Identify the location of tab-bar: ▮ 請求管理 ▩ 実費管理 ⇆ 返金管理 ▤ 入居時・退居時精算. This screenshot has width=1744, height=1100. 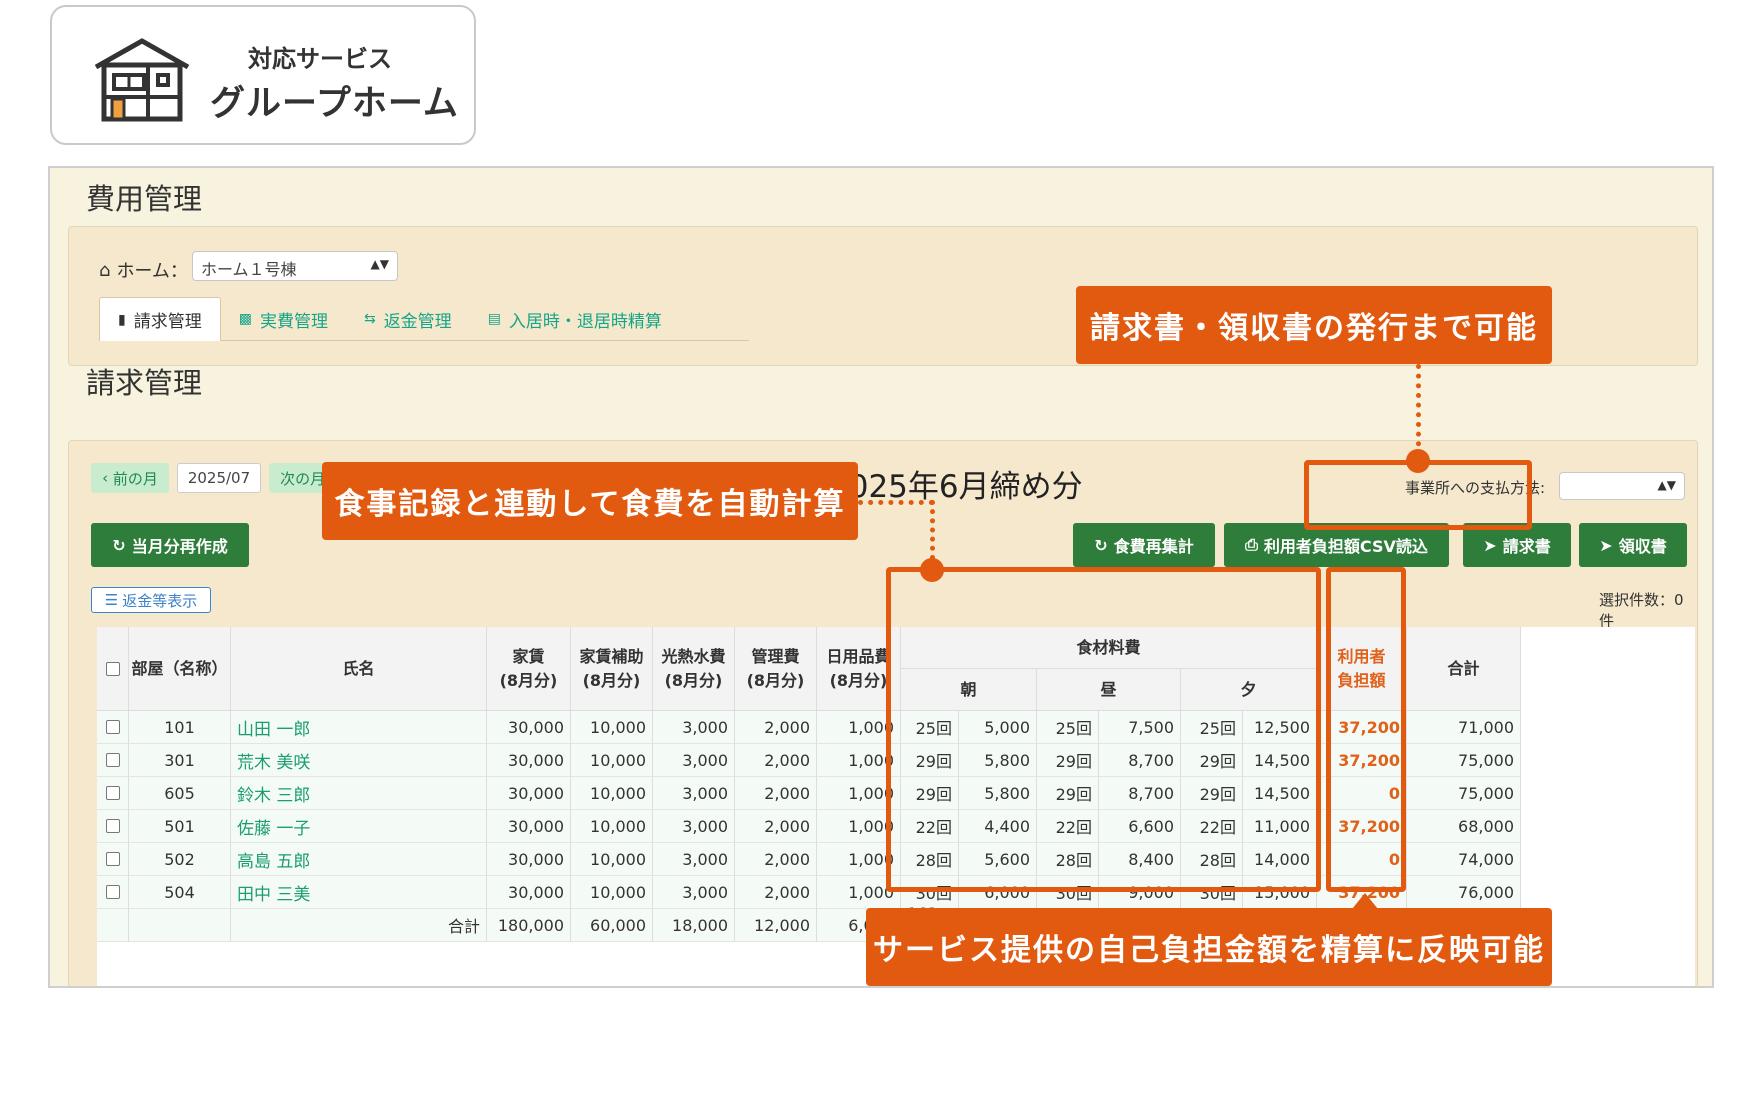
(424, 319).